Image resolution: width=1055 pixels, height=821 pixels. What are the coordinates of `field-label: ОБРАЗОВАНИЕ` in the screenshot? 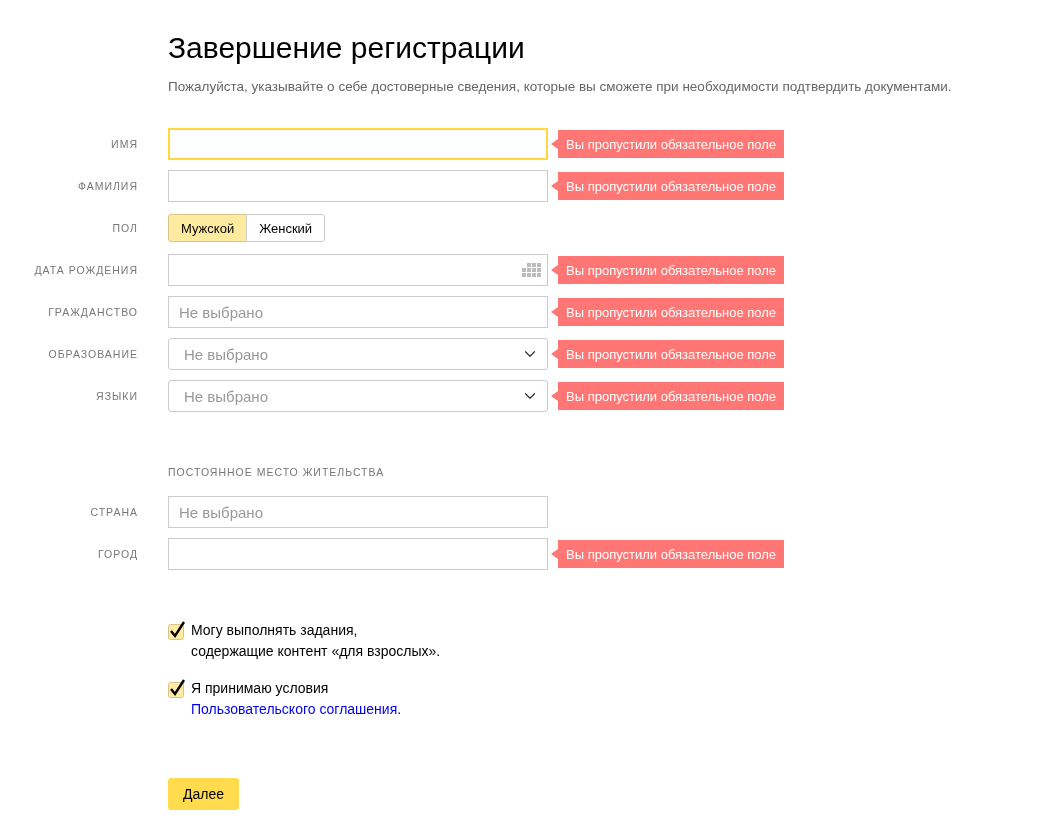 It's located at (93, 354).